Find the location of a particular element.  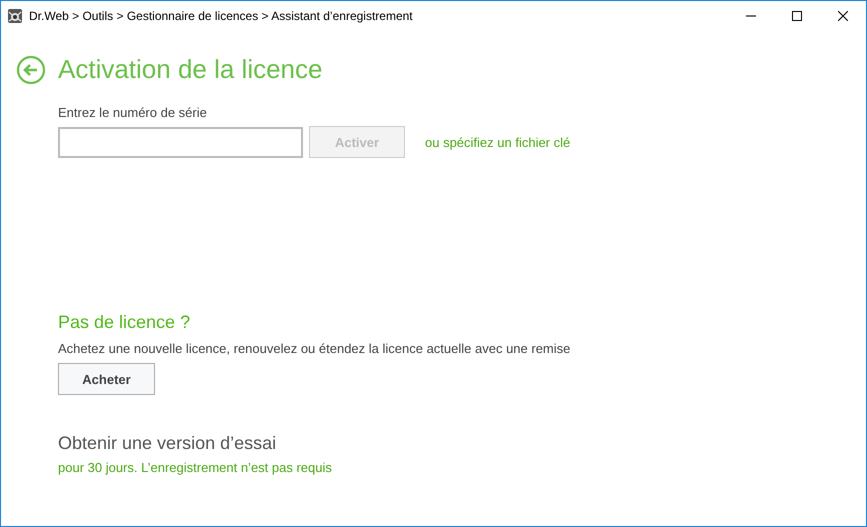

window-title: Dr.Web > Outils > Gestionnaire de licences > Assistant d’enregistrement is located at coordinates (221, 16).